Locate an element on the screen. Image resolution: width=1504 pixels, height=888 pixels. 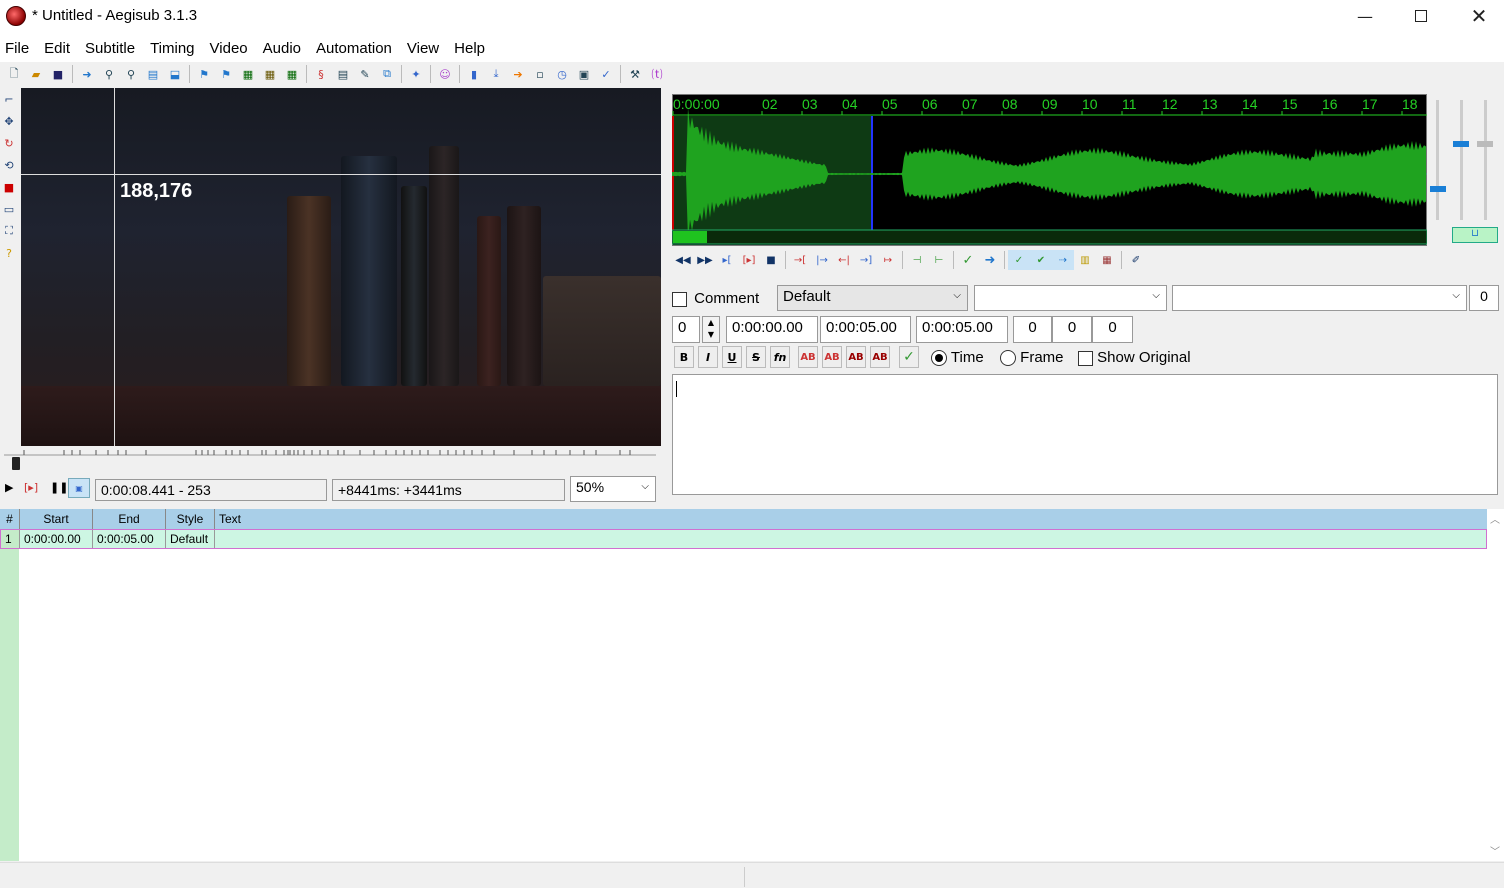
karaoke-toggle-icon: ▦ is located at coordinates (1107, 260).